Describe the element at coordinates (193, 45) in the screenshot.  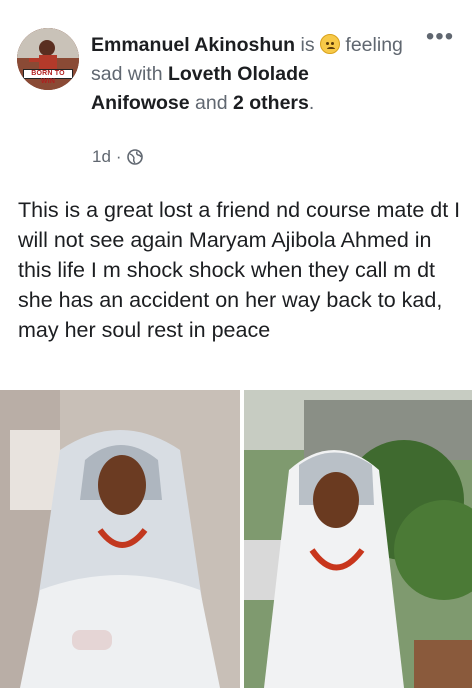
I see `author-name: Emmanuel Akinoshun` at that location.